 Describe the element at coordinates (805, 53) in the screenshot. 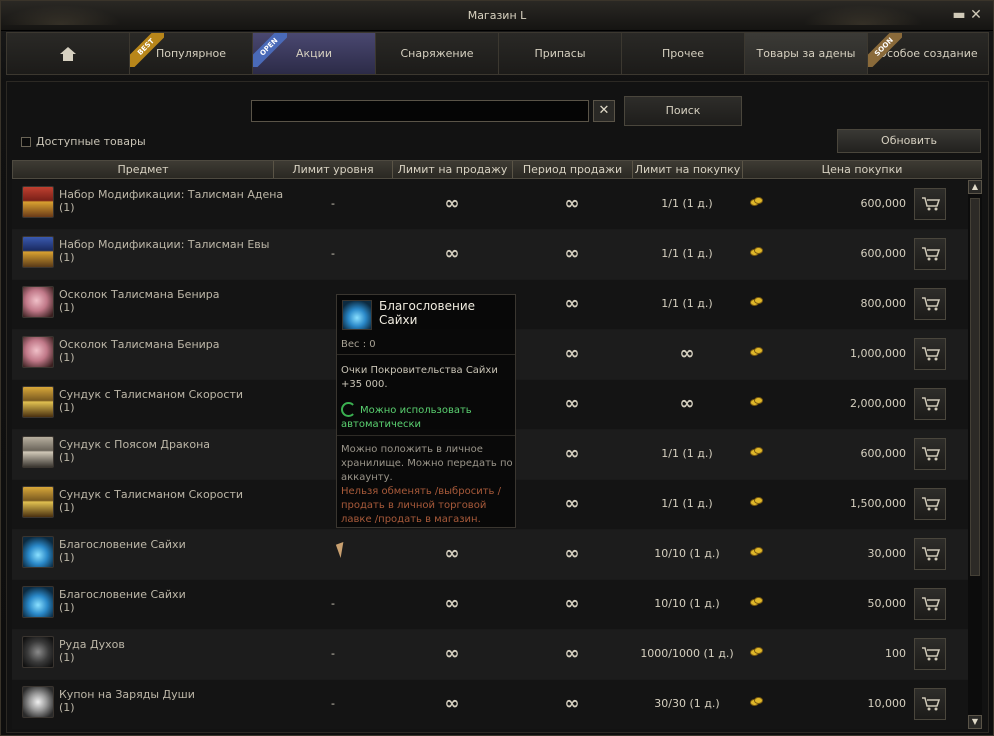

I see `tab-adena-goods: Товары за адены` at that location.